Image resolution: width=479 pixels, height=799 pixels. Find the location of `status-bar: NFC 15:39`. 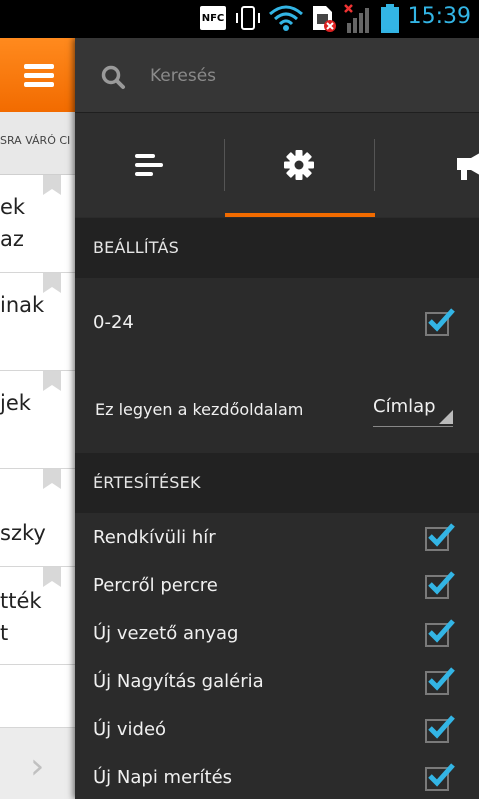

status-bar: NFC 15:39 is located at coordinates (239, 19).